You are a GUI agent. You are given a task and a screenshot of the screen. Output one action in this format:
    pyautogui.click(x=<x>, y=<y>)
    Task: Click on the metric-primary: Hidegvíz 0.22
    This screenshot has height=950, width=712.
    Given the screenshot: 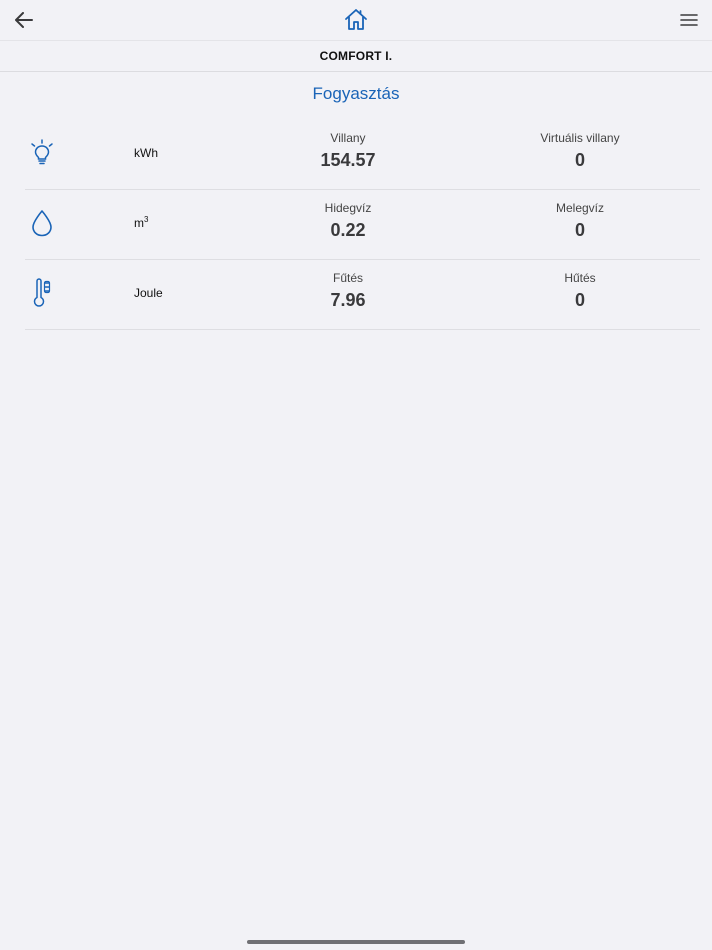 What is the action you would take?
    pyautogui.click(x=348, y=220)
    